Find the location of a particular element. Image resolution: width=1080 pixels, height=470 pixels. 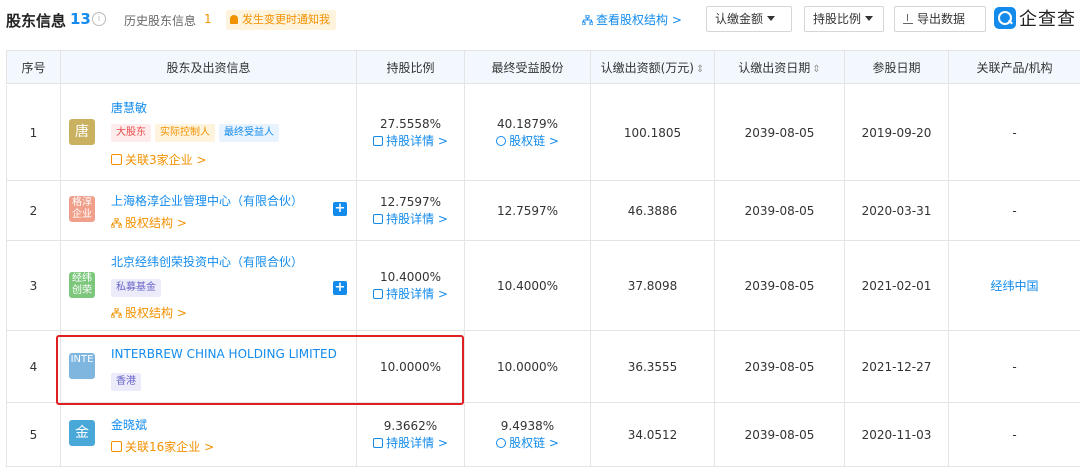

related-companies-link: 关联3家企业 > is located at coordinates (159, 159).